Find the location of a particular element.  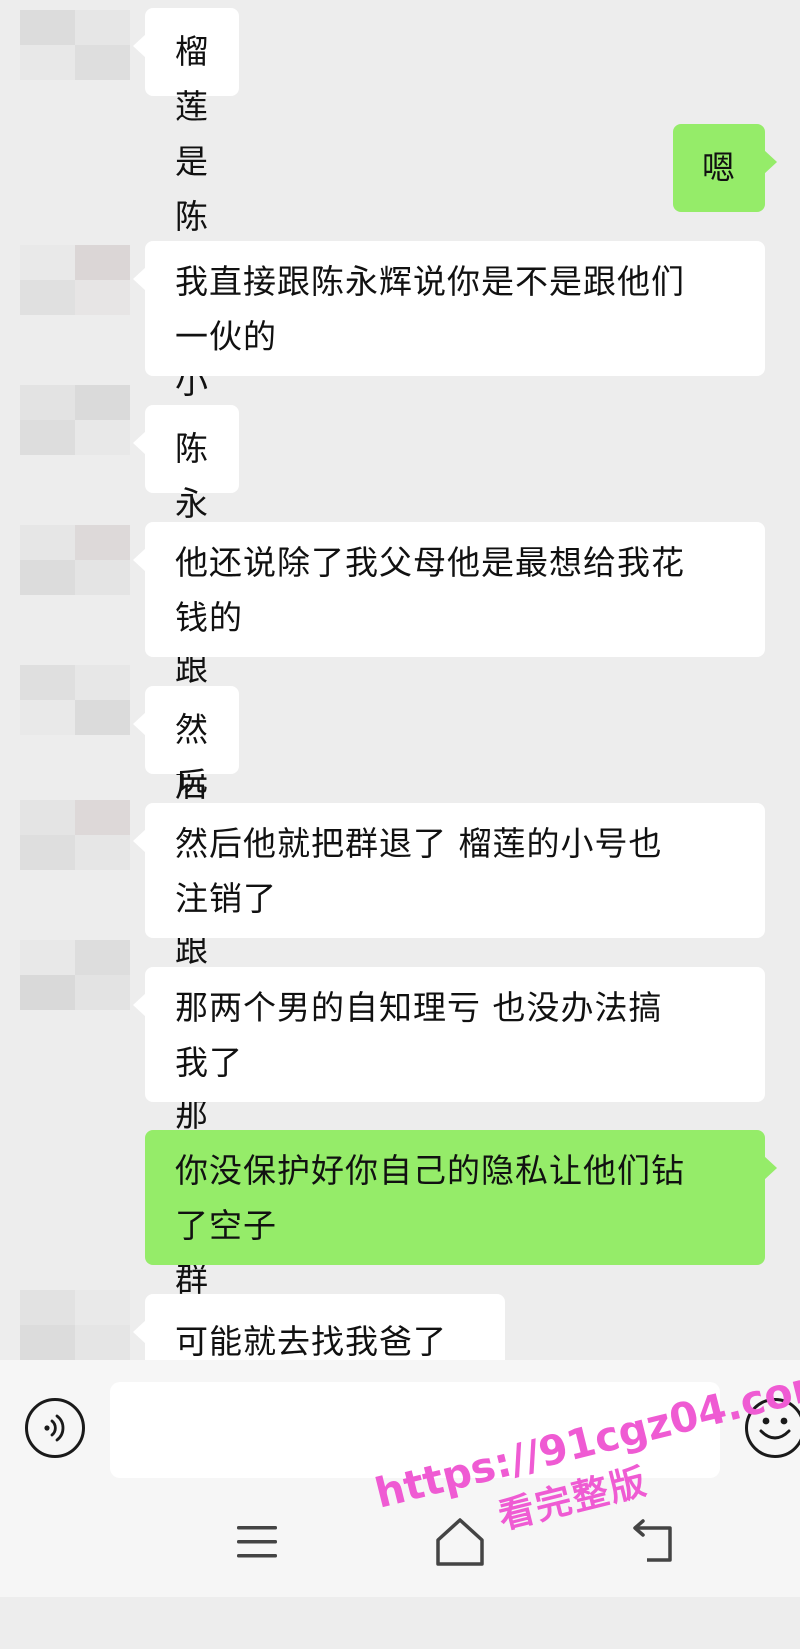

emoji-button is located at coordinates (772, 1428).